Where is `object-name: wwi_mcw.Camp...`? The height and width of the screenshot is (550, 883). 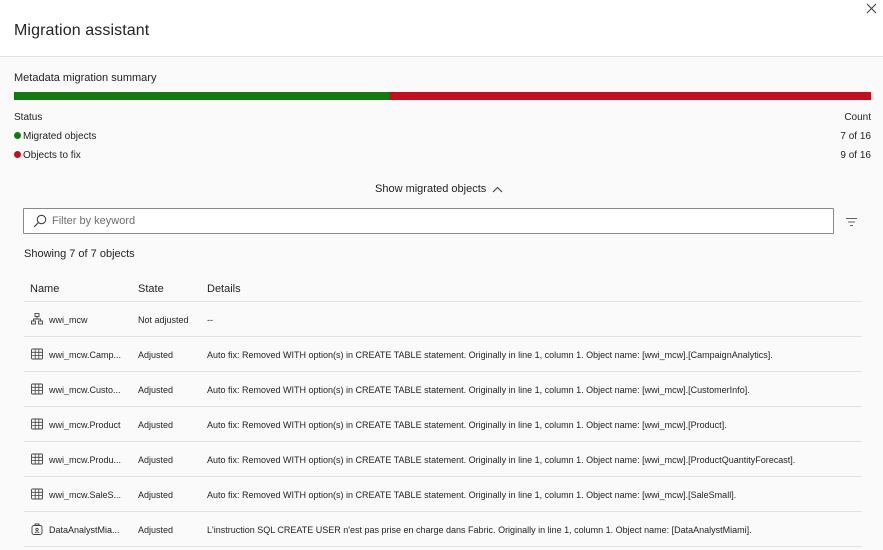
object-name: wwi_mcw.Camp... is located at coordinates (85, 355).